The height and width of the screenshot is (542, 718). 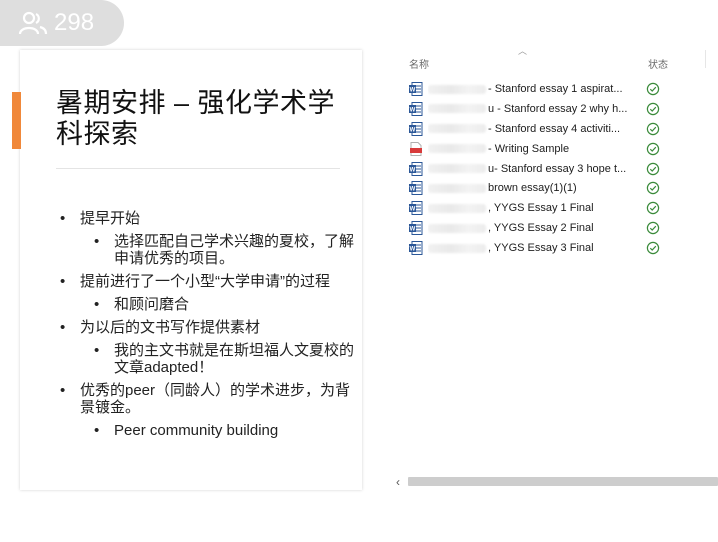 I want to click on column-divider, so click(x=705, y=59).